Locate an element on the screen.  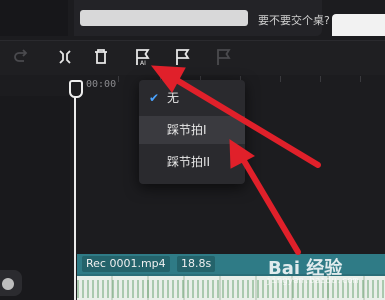
menu-item-beat-2: 踩节拍II is located at coordinates (192, 162).